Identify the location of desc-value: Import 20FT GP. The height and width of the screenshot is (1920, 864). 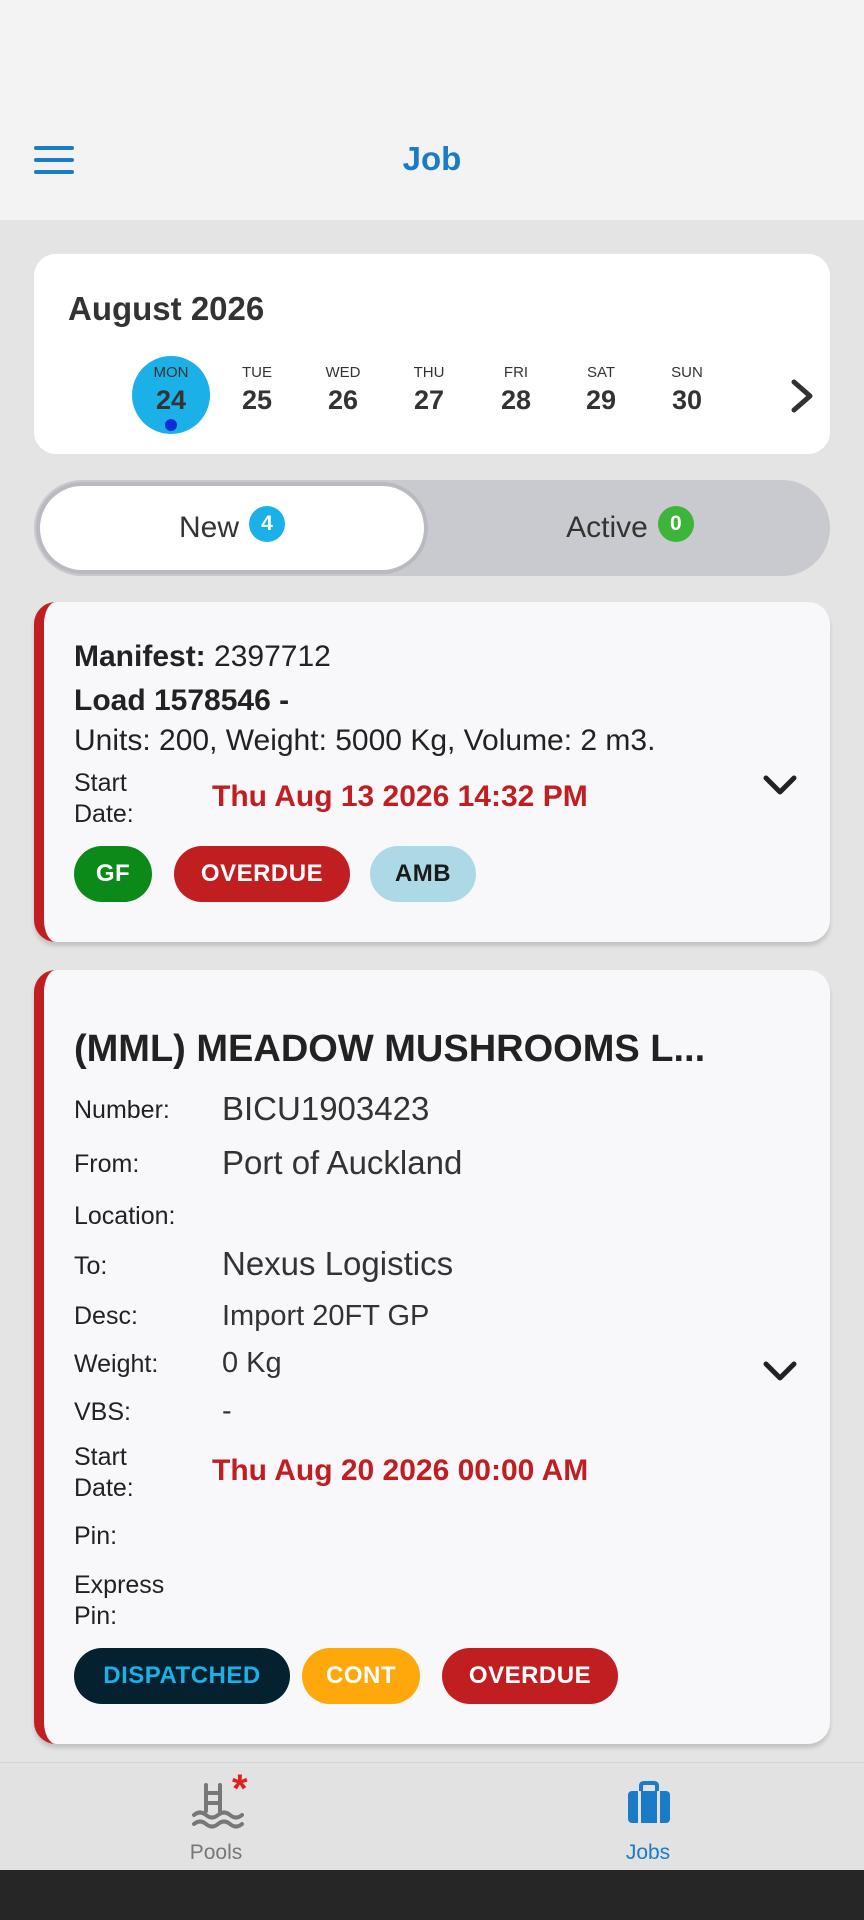
(326, 1316).